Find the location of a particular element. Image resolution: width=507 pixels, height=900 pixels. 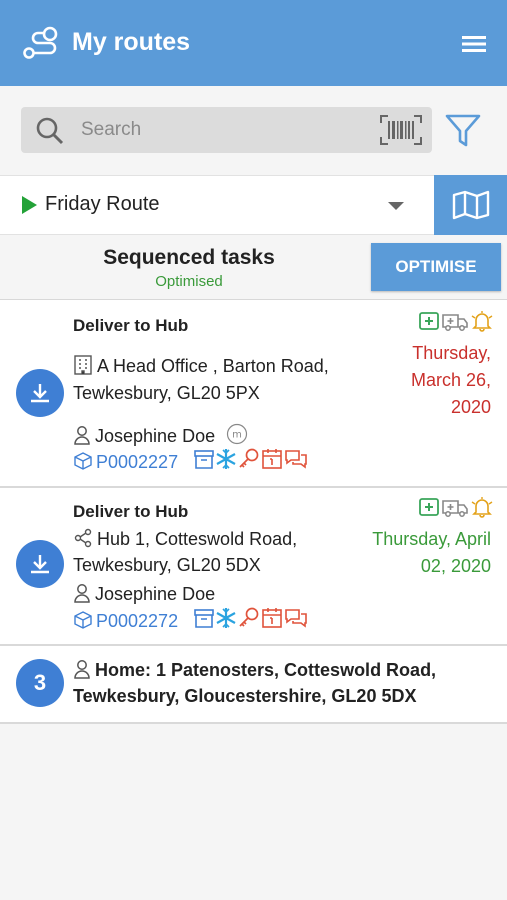

app-header: My routes is located at coordinates (253, 43).